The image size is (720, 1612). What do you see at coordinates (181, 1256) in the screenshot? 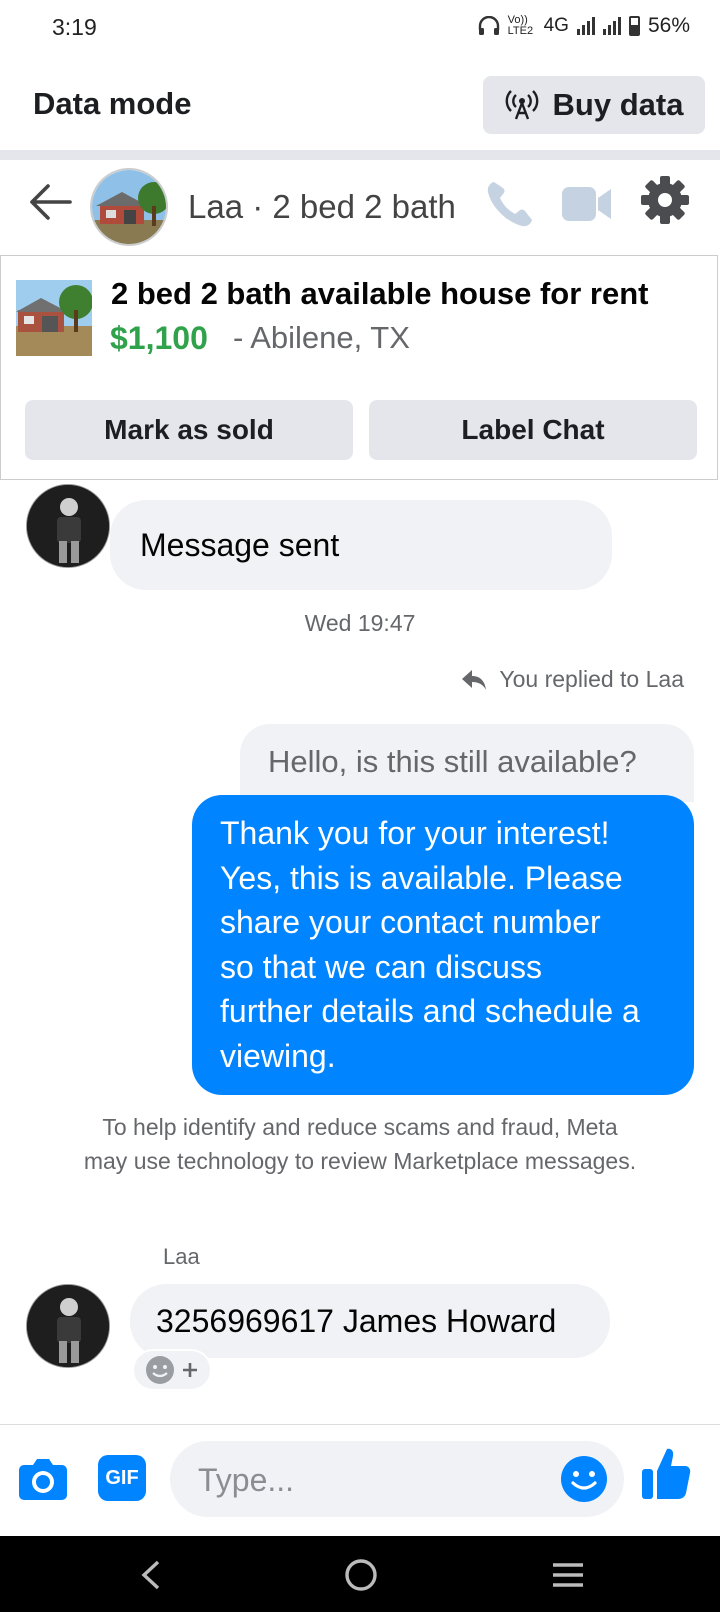
I see `sender-name: Laa` at bounding box center [181, 1256].